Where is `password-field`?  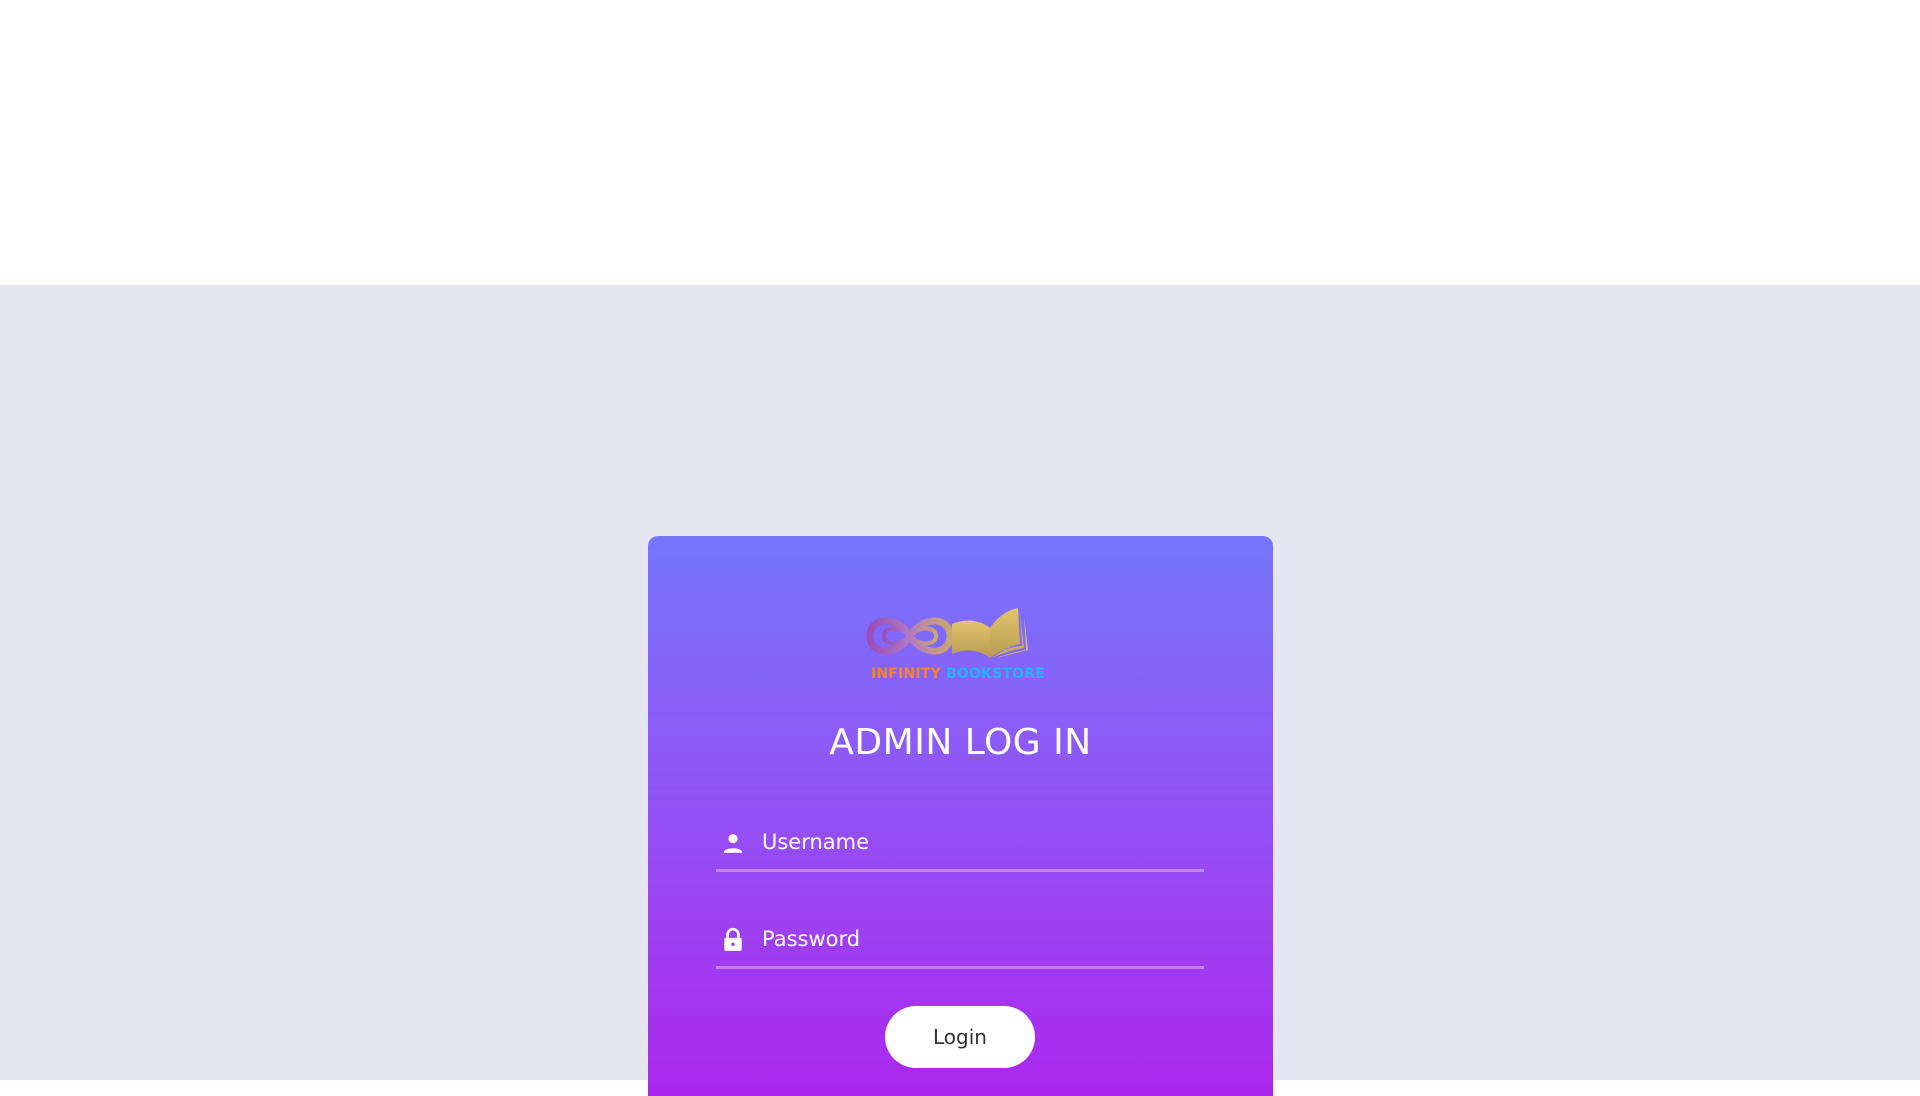
password-field is located at coordinates (960, 941).